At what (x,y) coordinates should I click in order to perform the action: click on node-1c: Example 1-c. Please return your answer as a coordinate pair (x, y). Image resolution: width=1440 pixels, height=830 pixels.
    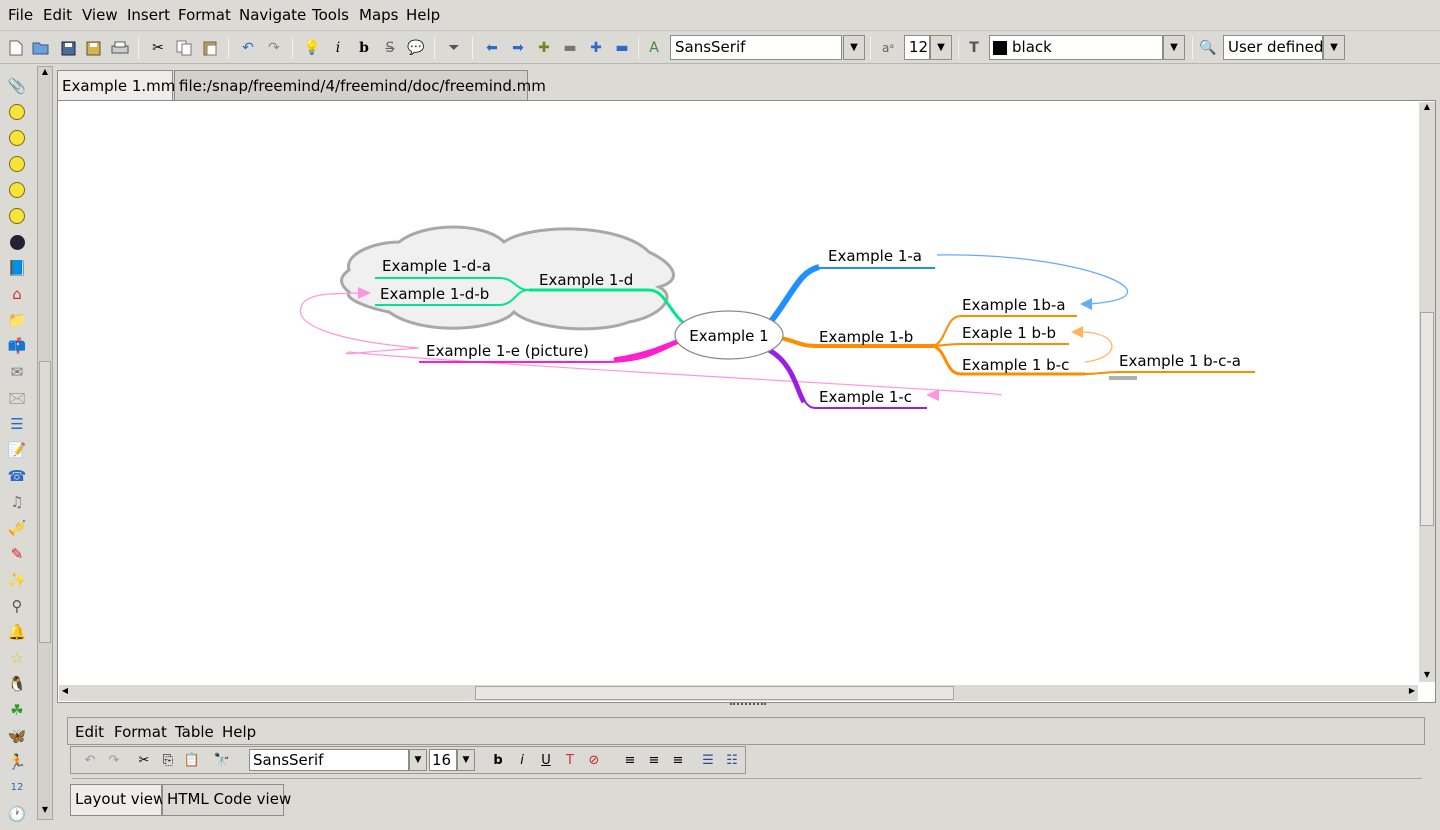
    Looking at the image, I should click on (865, 397).